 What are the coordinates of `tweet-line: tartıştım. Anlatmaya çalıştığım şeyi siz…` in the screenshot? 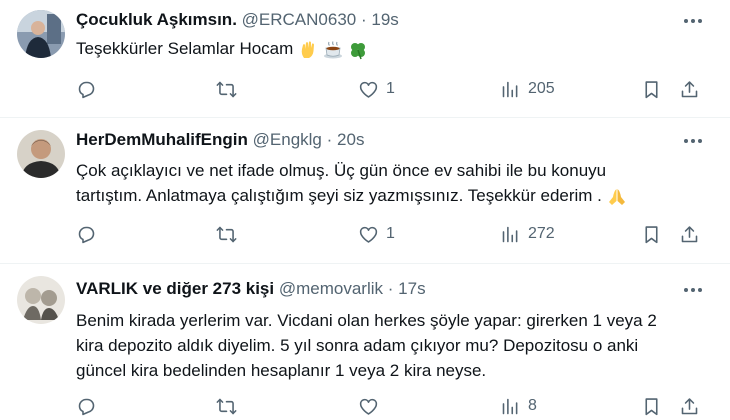 It's located at (339, 195).